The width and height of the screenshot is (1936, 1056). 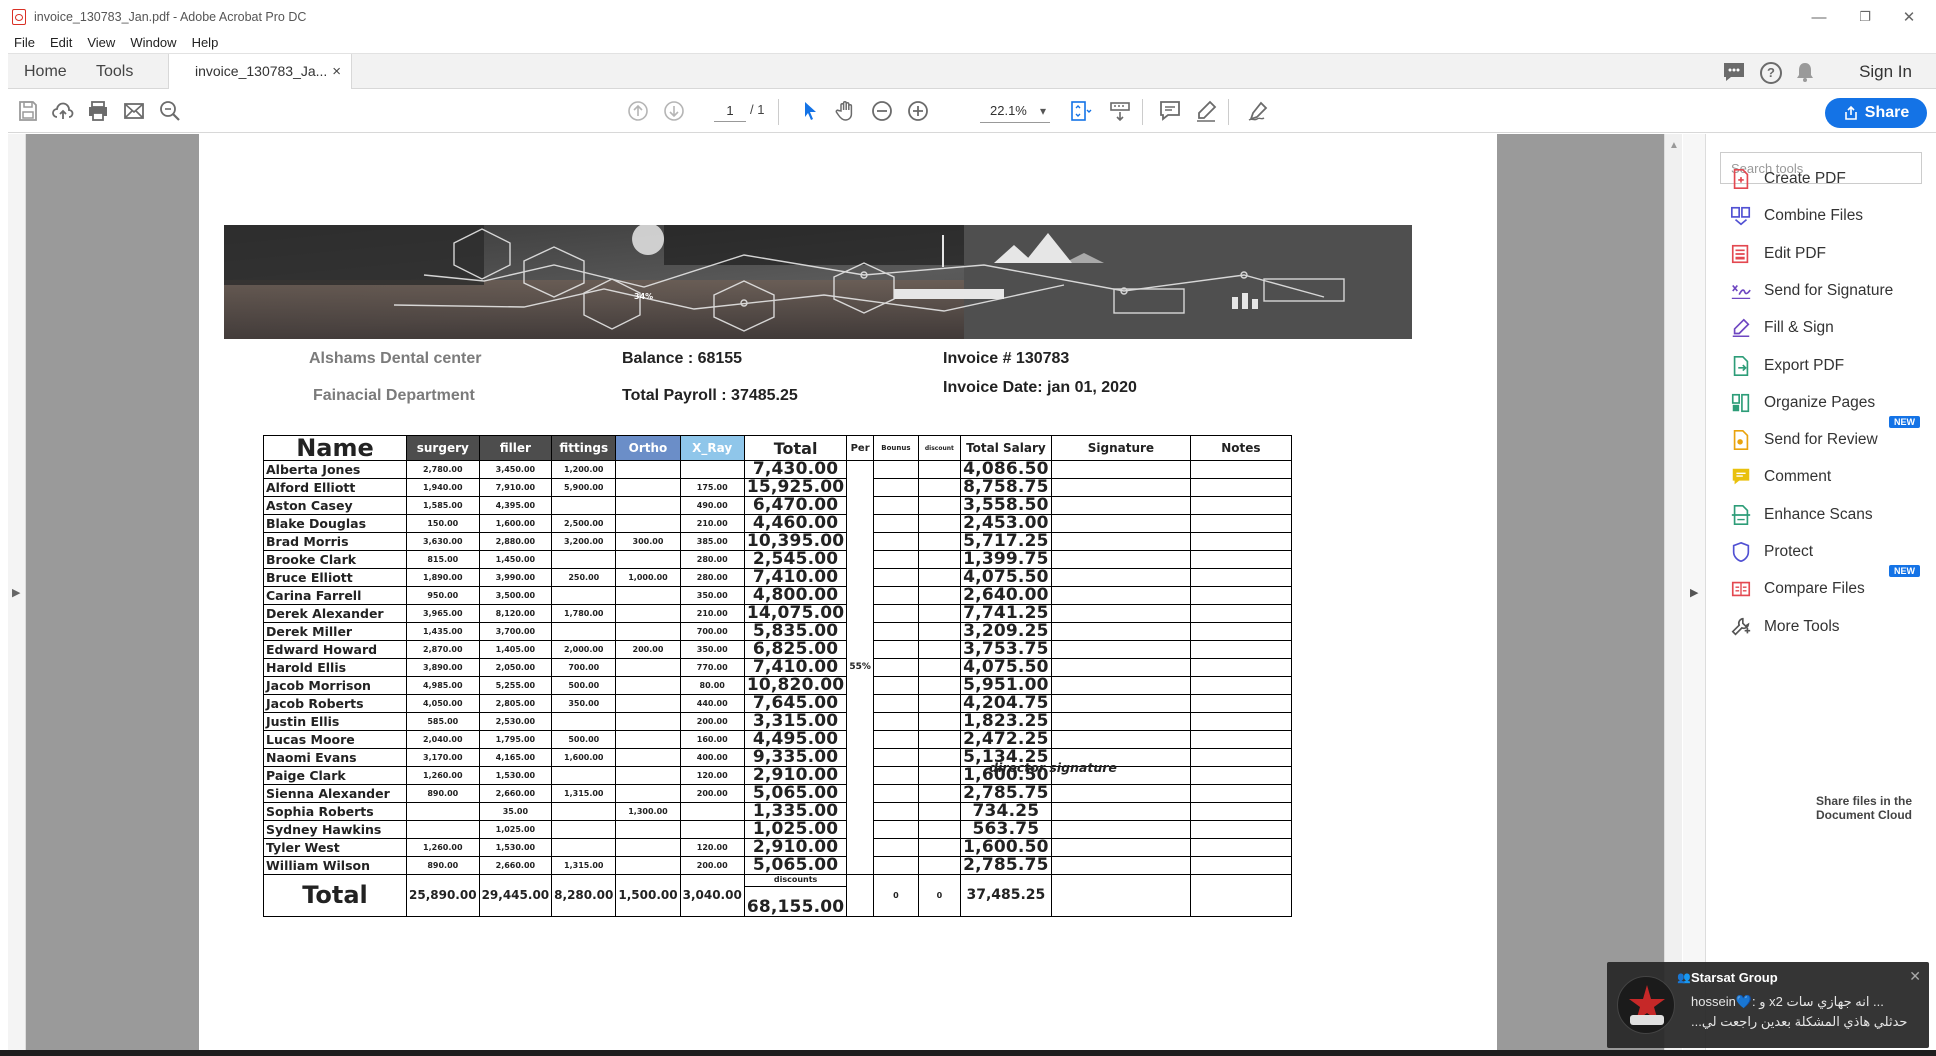 What do you see at coordinates (63, 111) in the screenshot?
I see `cloud-upload-icon` at bounding box center [63, 111].